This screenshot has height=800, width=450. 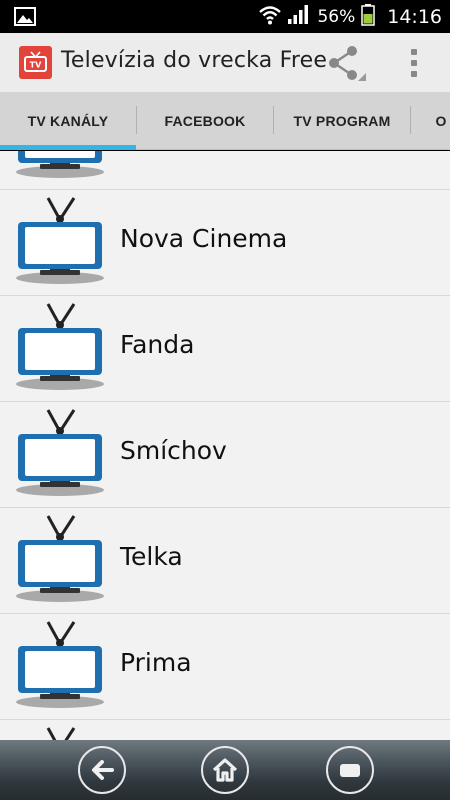 What do you see at coordinates (157, 344) in the screenshot?
I see `channel-name: Fanda` at bounding box center [157, 344].